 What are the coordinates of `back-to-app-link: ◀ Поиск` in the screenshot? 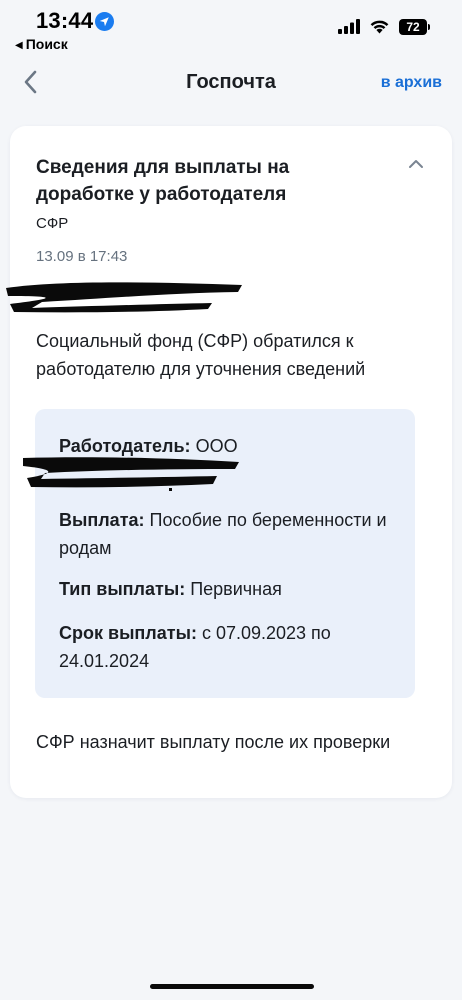 It's located at (41, 44).